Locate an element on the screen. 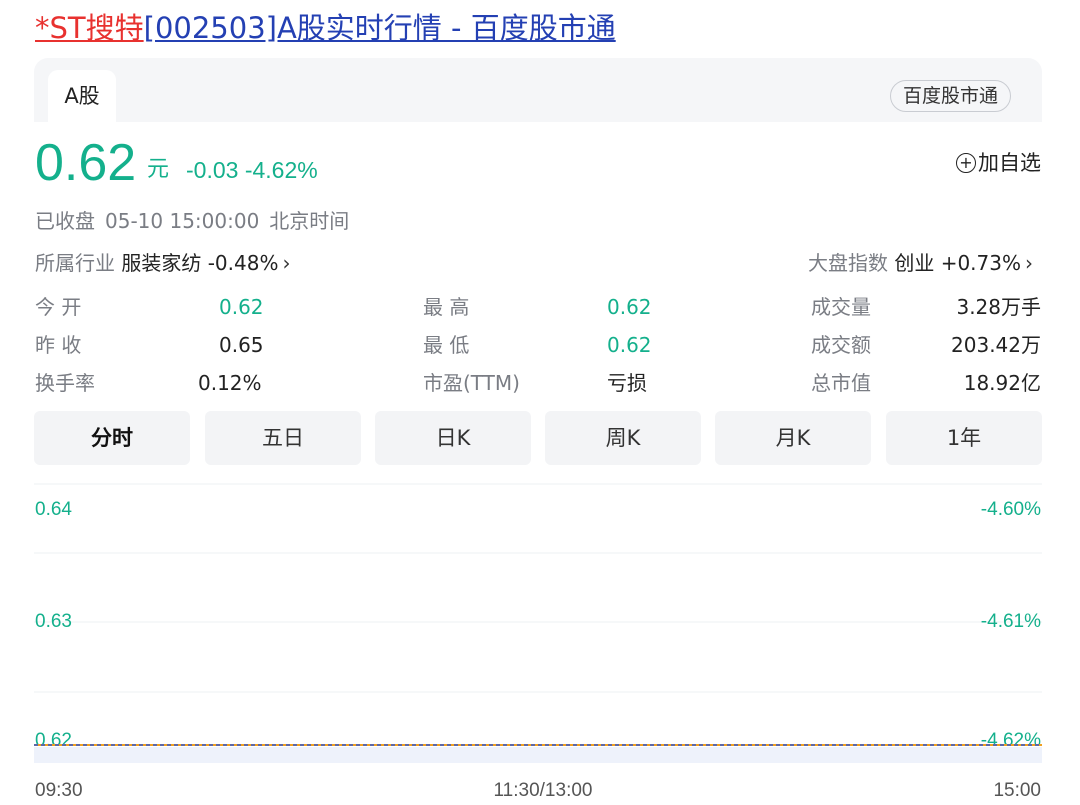  status-timezone: 北京时间 is located at coordinates (309, 221).